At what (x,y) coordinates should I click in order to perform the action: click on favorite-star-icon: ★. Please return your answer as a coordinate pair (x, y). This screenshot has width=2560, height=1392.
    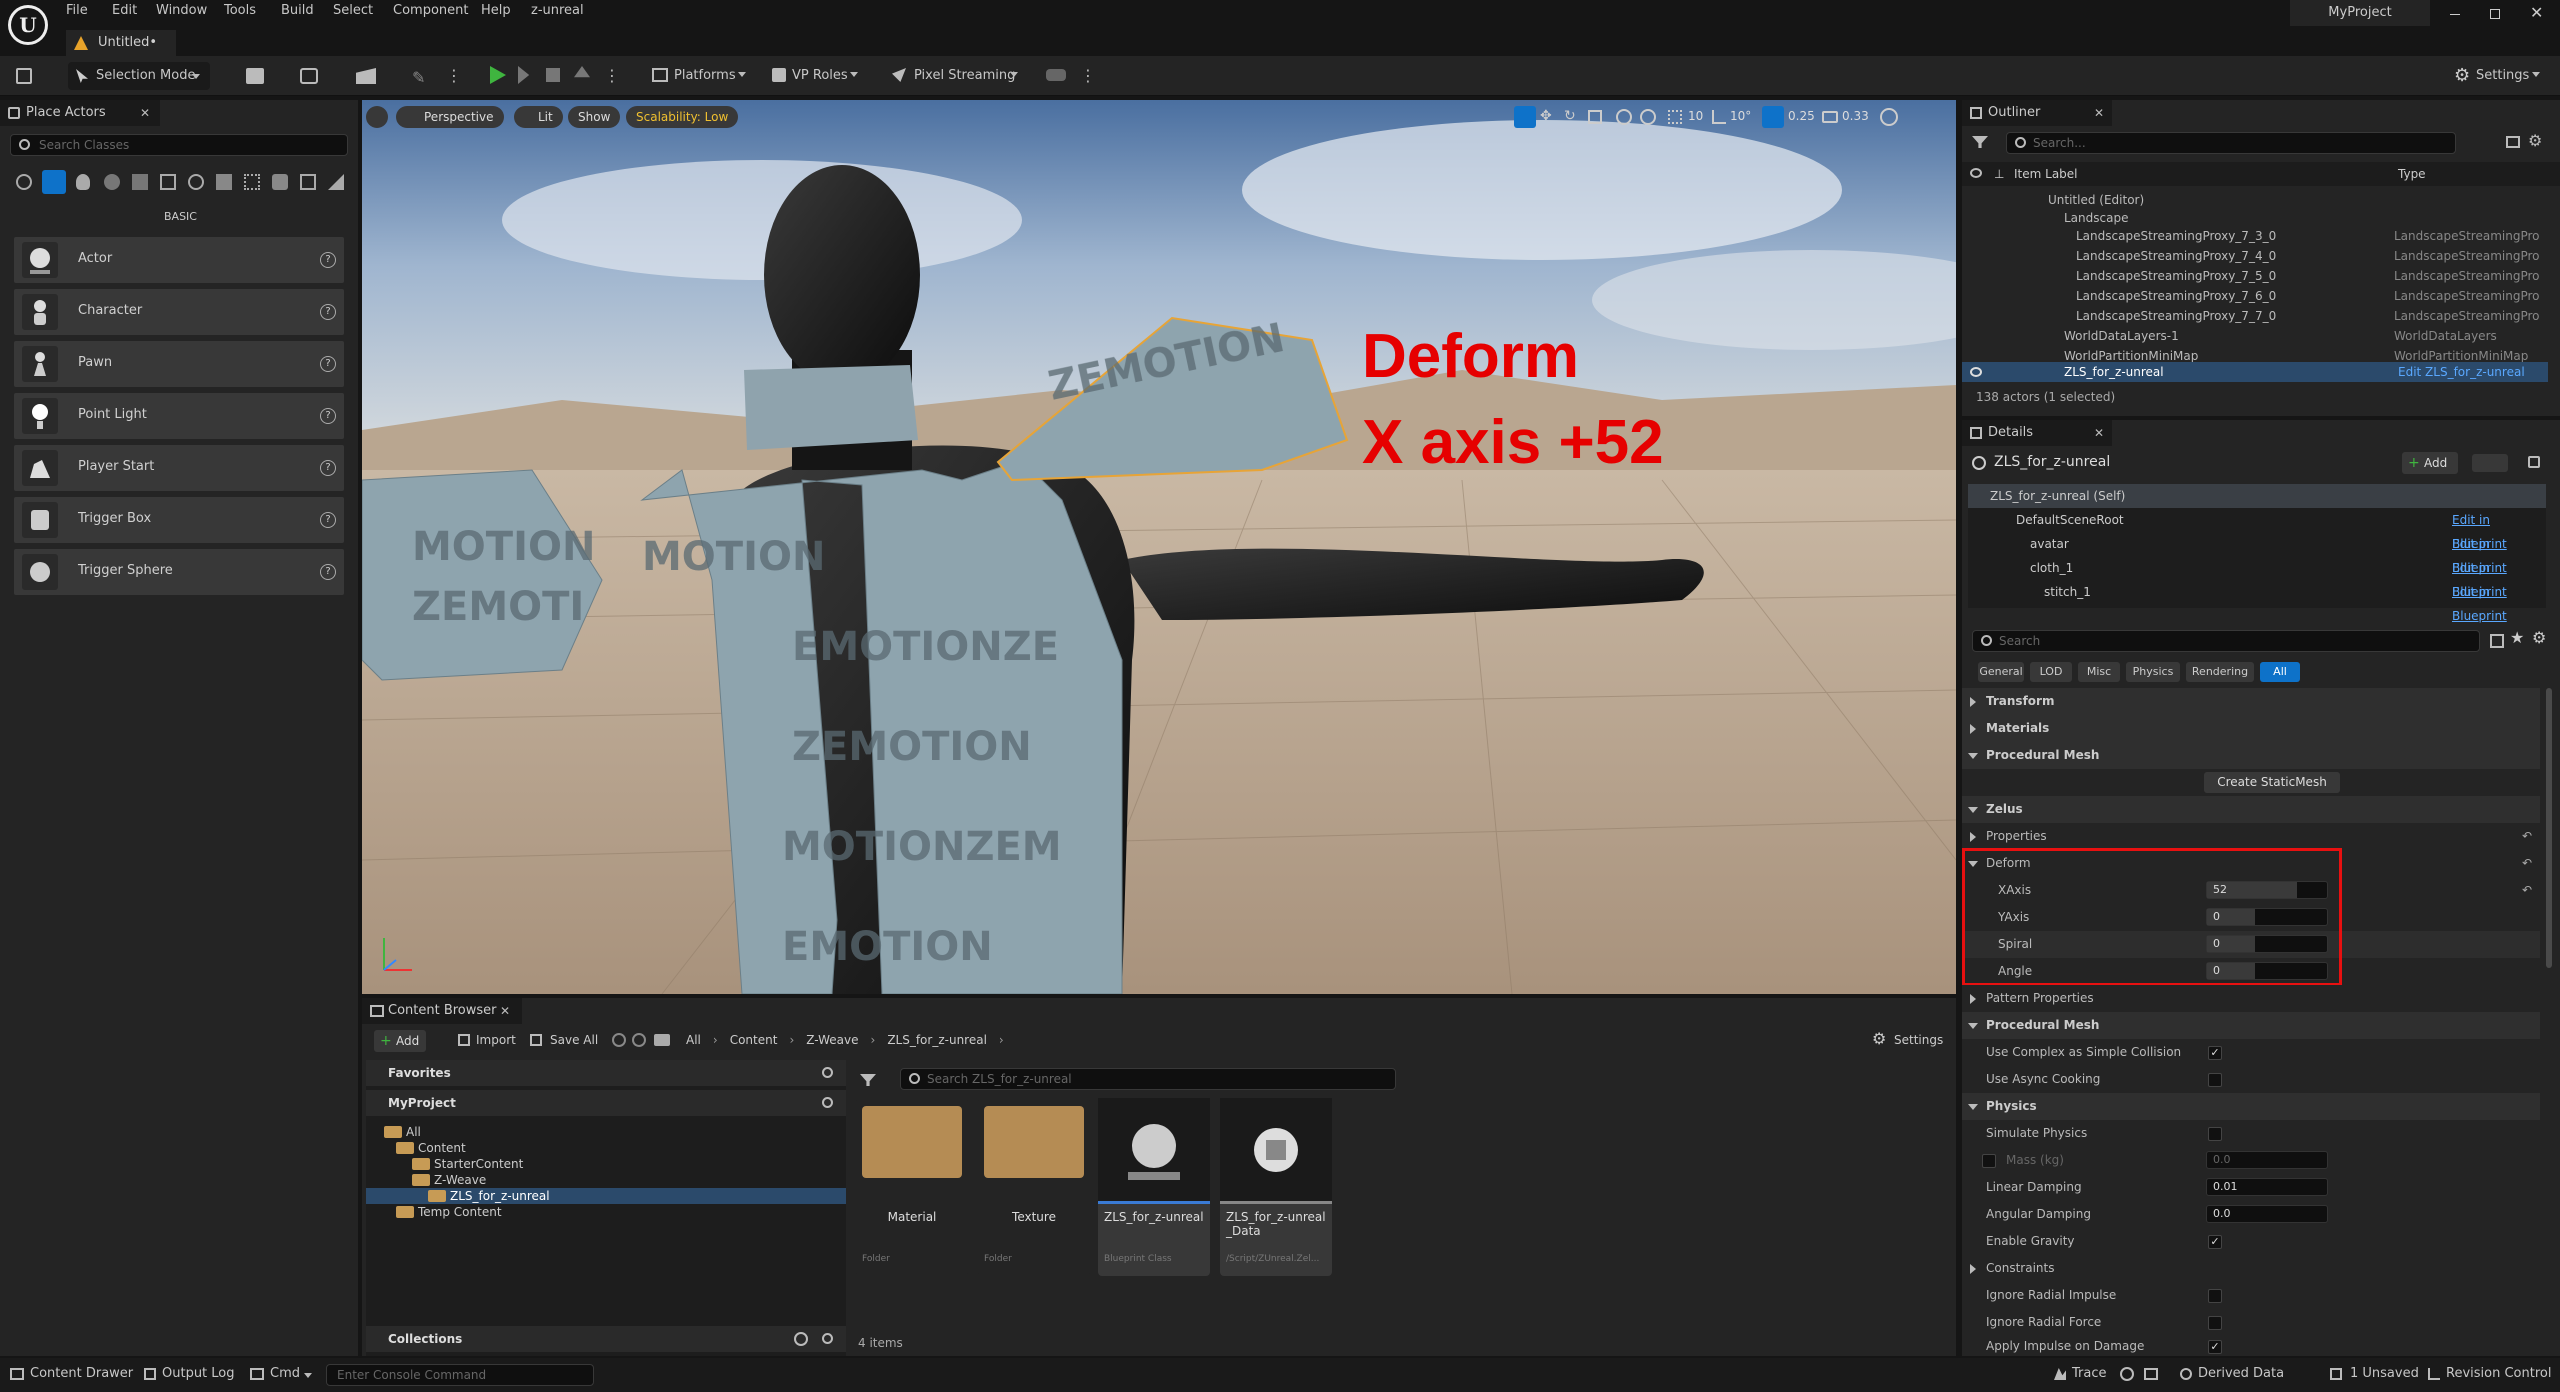
    Looking at the image, I should click on (2517, 637).